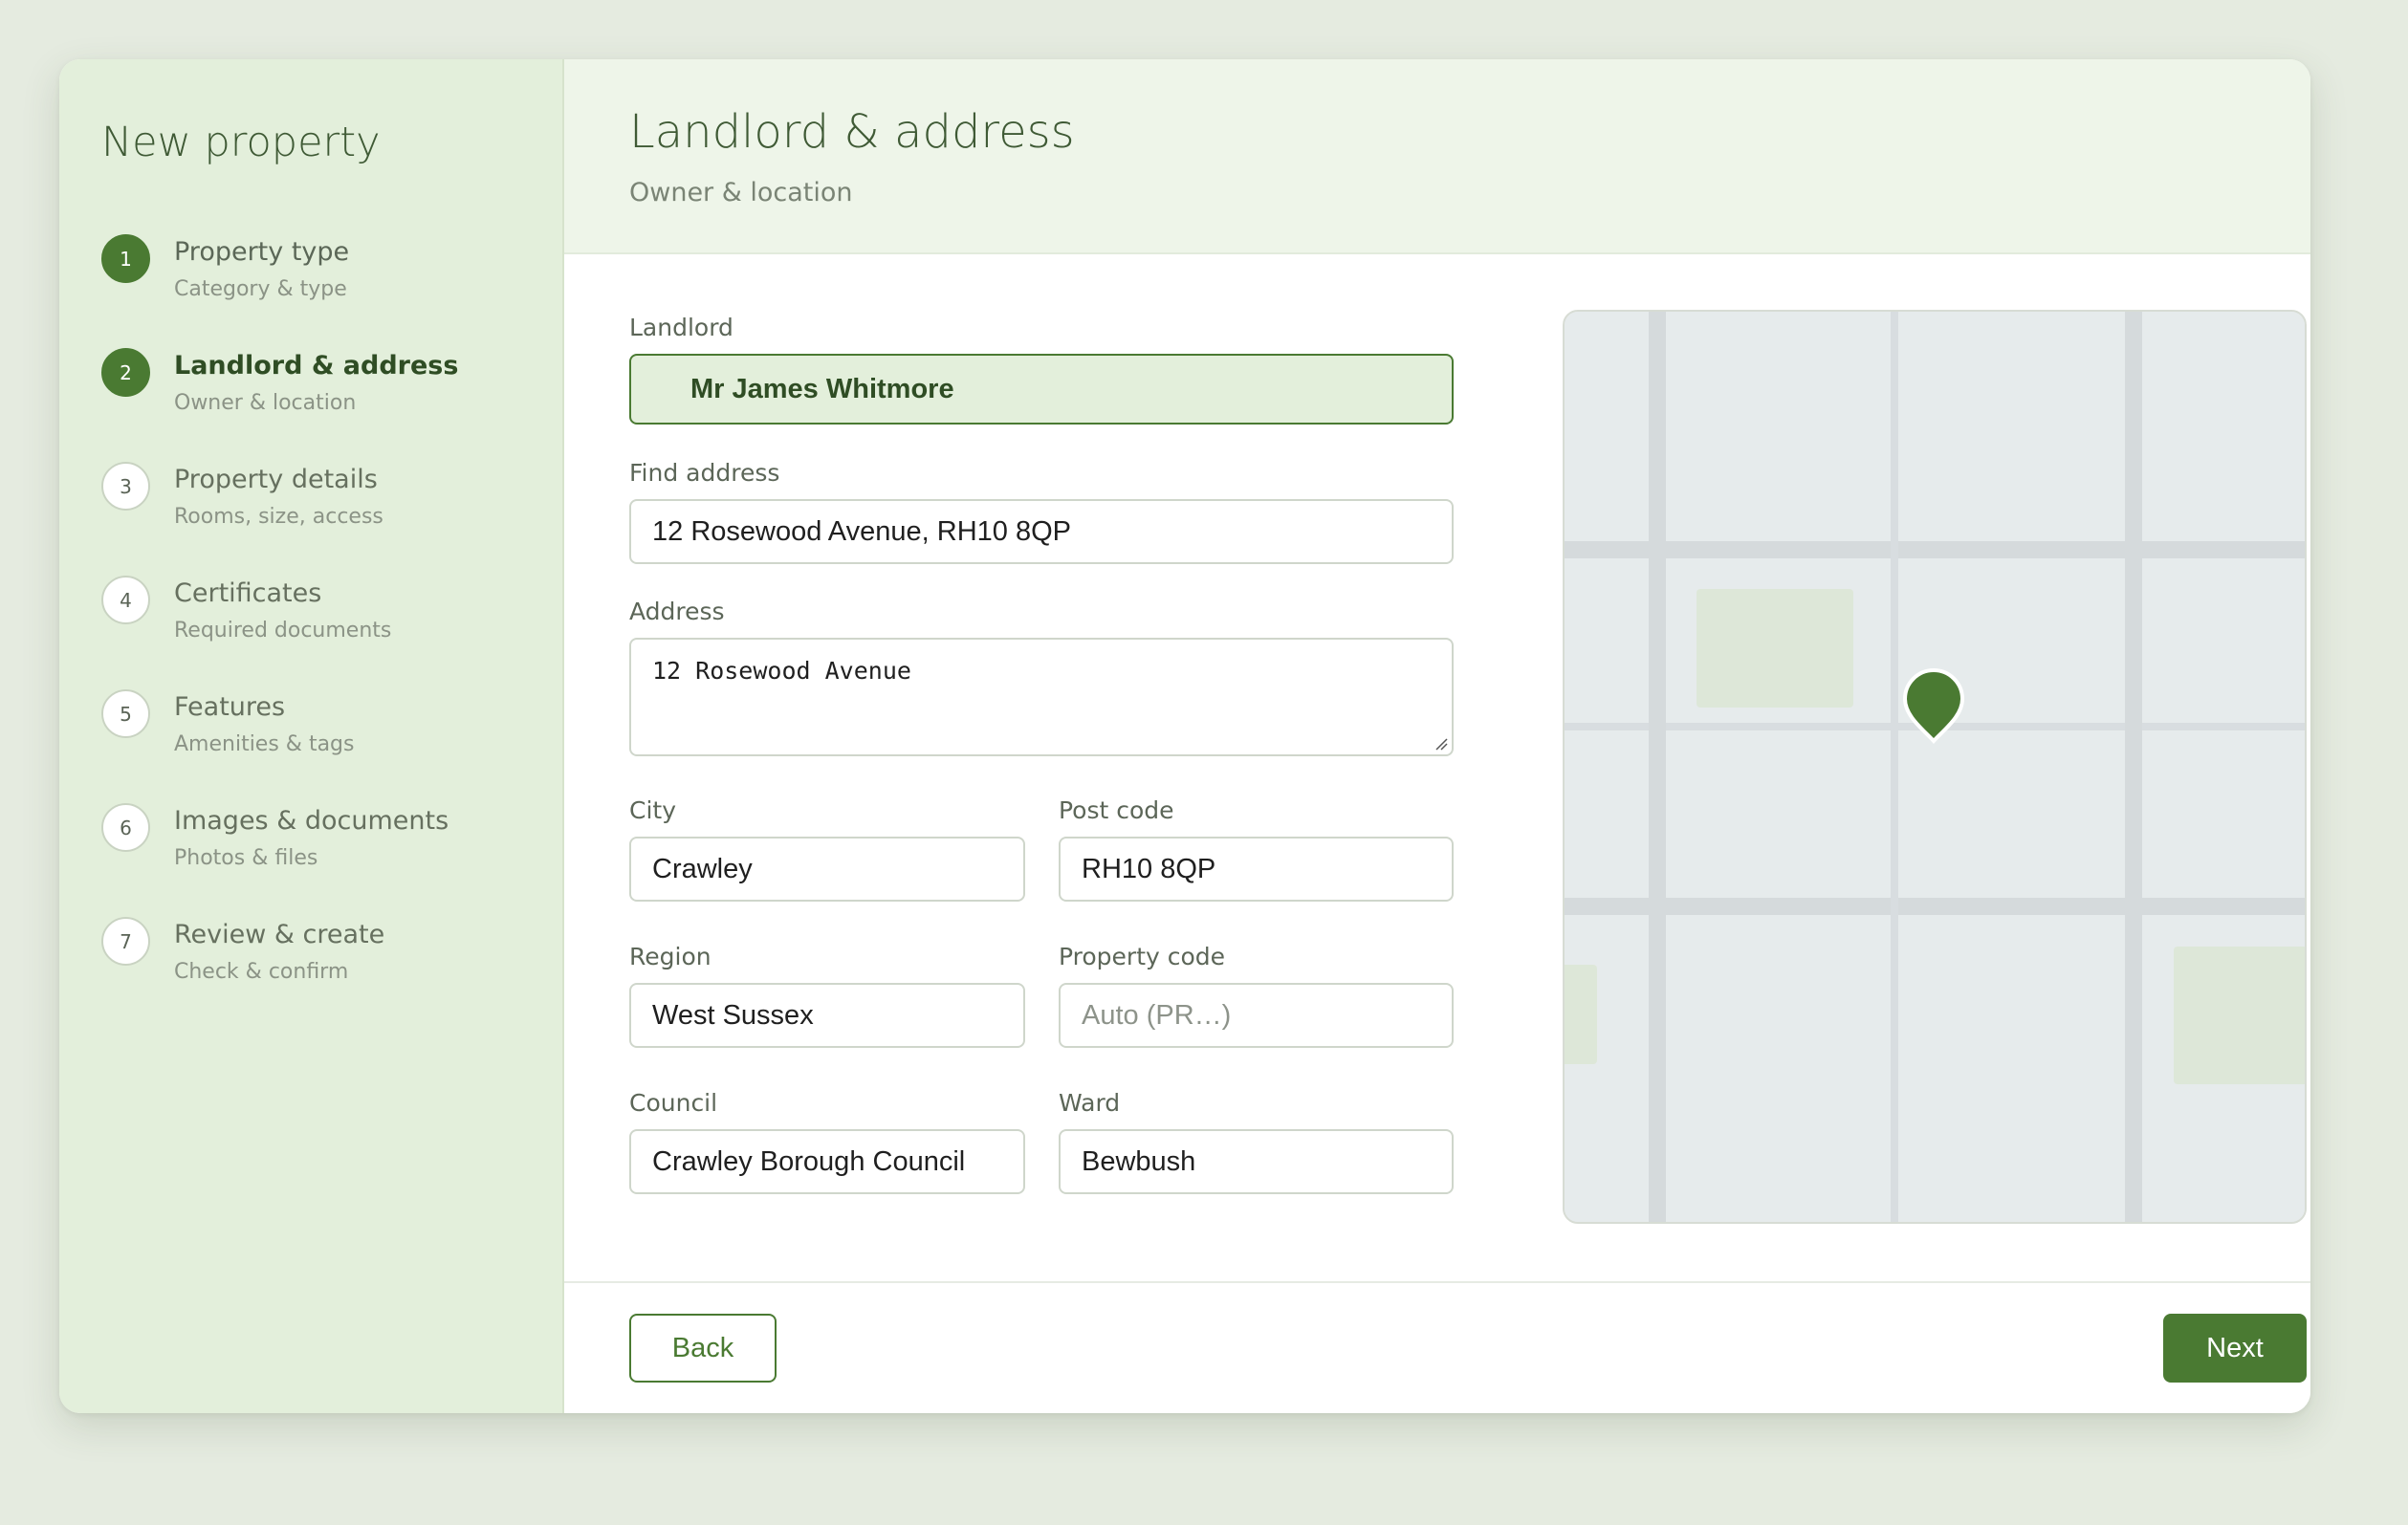 The width and height of the screenshot is (2408, 1525). Describe the element at coordinates (1042, 697) in the screenshot. I see `address-textarea: 12 Rosewood Avenue` at that location.